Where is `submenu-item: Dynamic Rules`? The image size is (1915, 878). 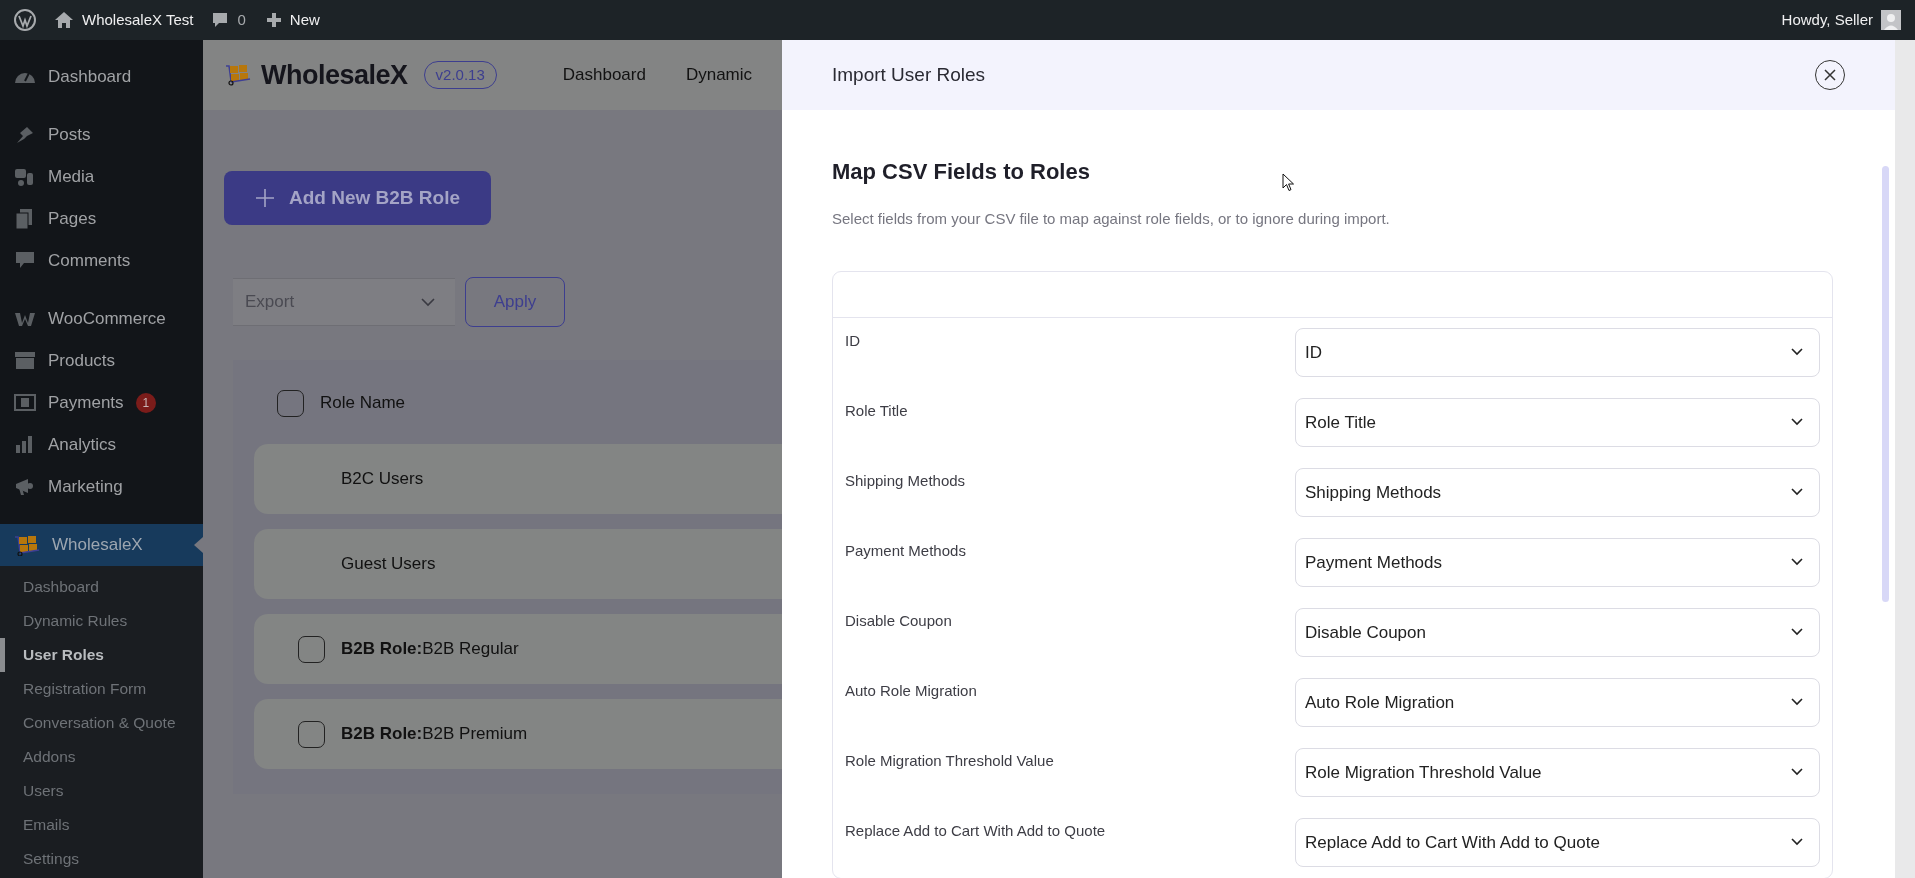 submenu-item: Dynamic Rules is located at coordinates (101, 621).